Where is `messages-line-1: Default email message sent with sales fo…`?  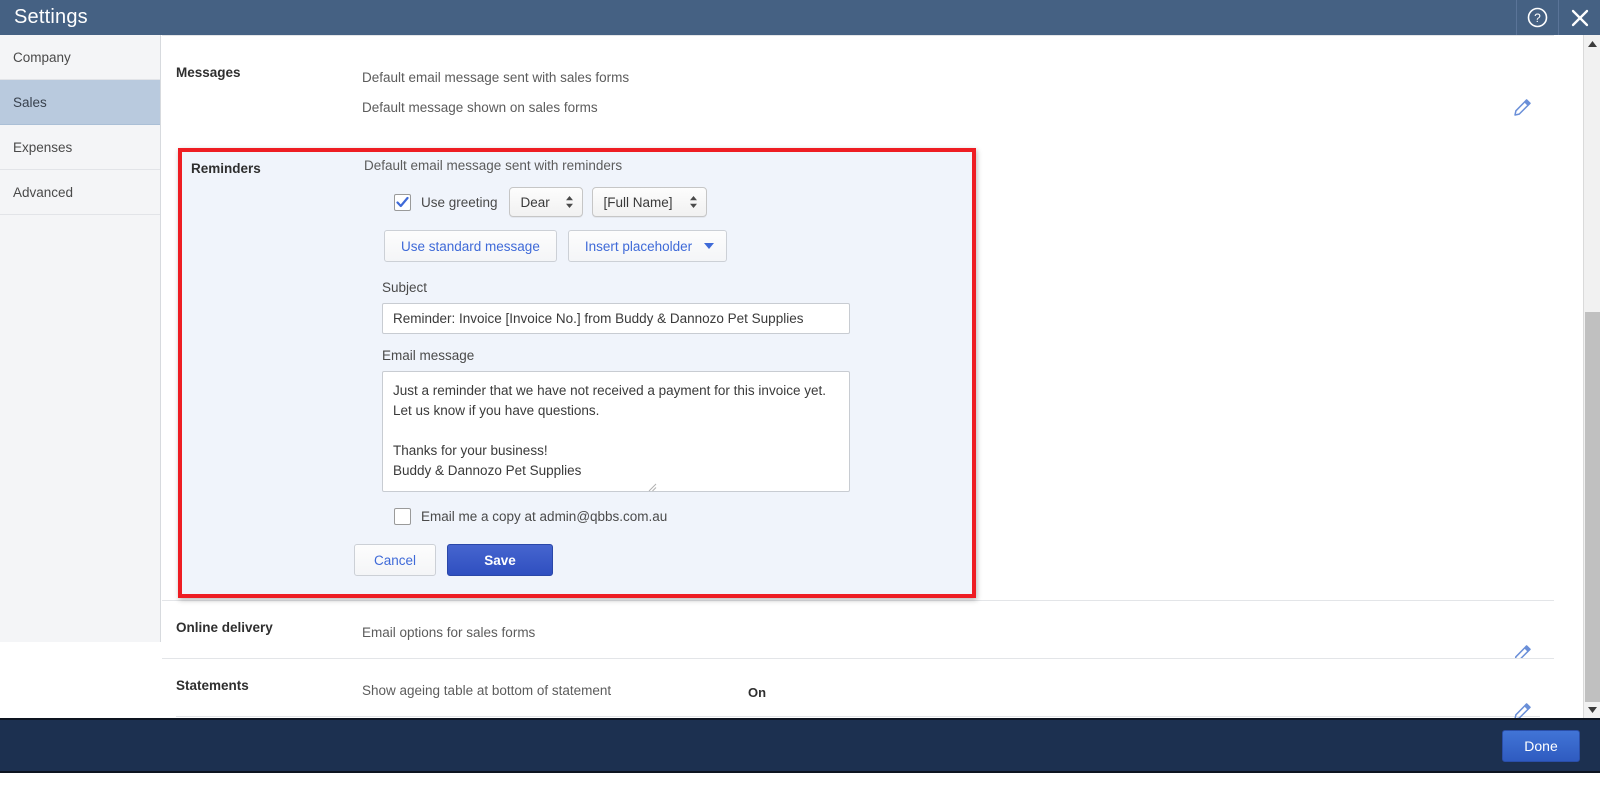
messages-line-1: Default email message sent with sales fo… is located at coordinates (496, 77).